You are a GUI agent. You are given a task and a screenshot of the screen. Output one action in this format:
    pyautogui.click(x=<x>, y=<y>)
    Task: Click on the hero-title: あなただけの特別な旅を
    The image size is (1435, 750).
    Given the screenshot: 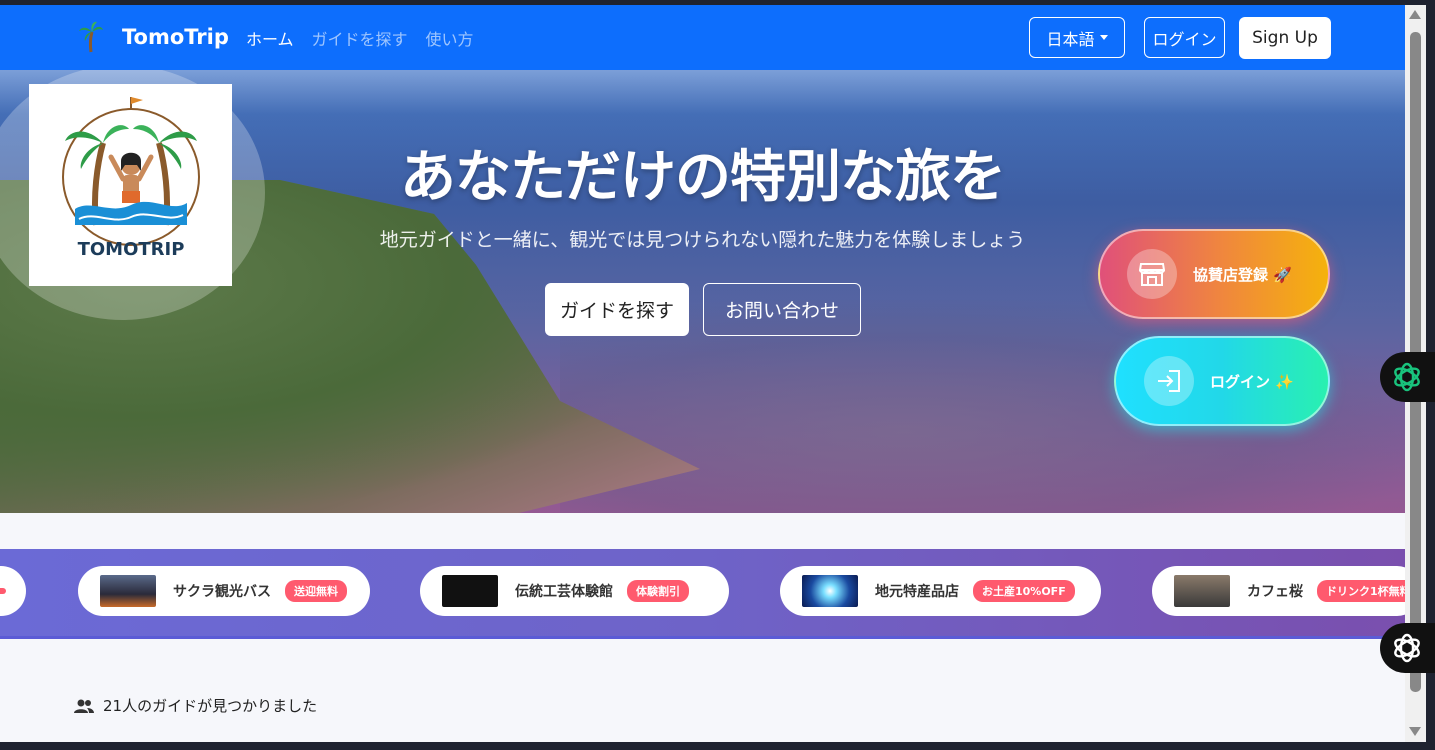 What is the action you would take?
    pyautogui.click(x=703, y=177)
    